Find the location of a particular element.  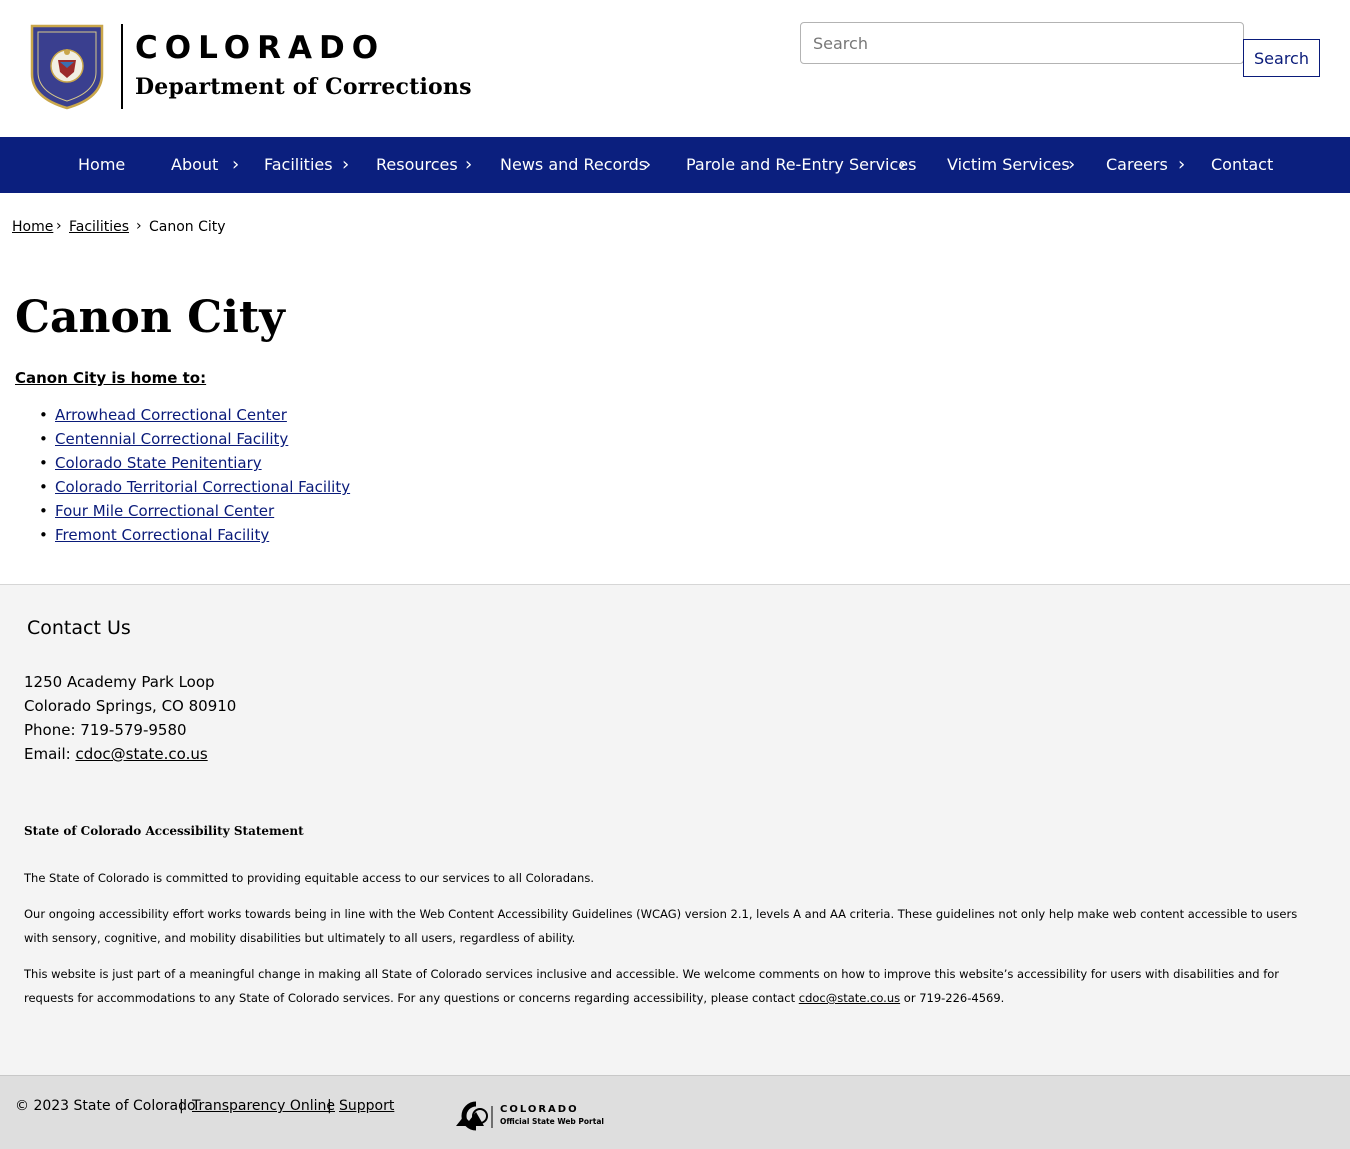

list-item: Colorado State Penitentiary is located at coordinates (194, 465).